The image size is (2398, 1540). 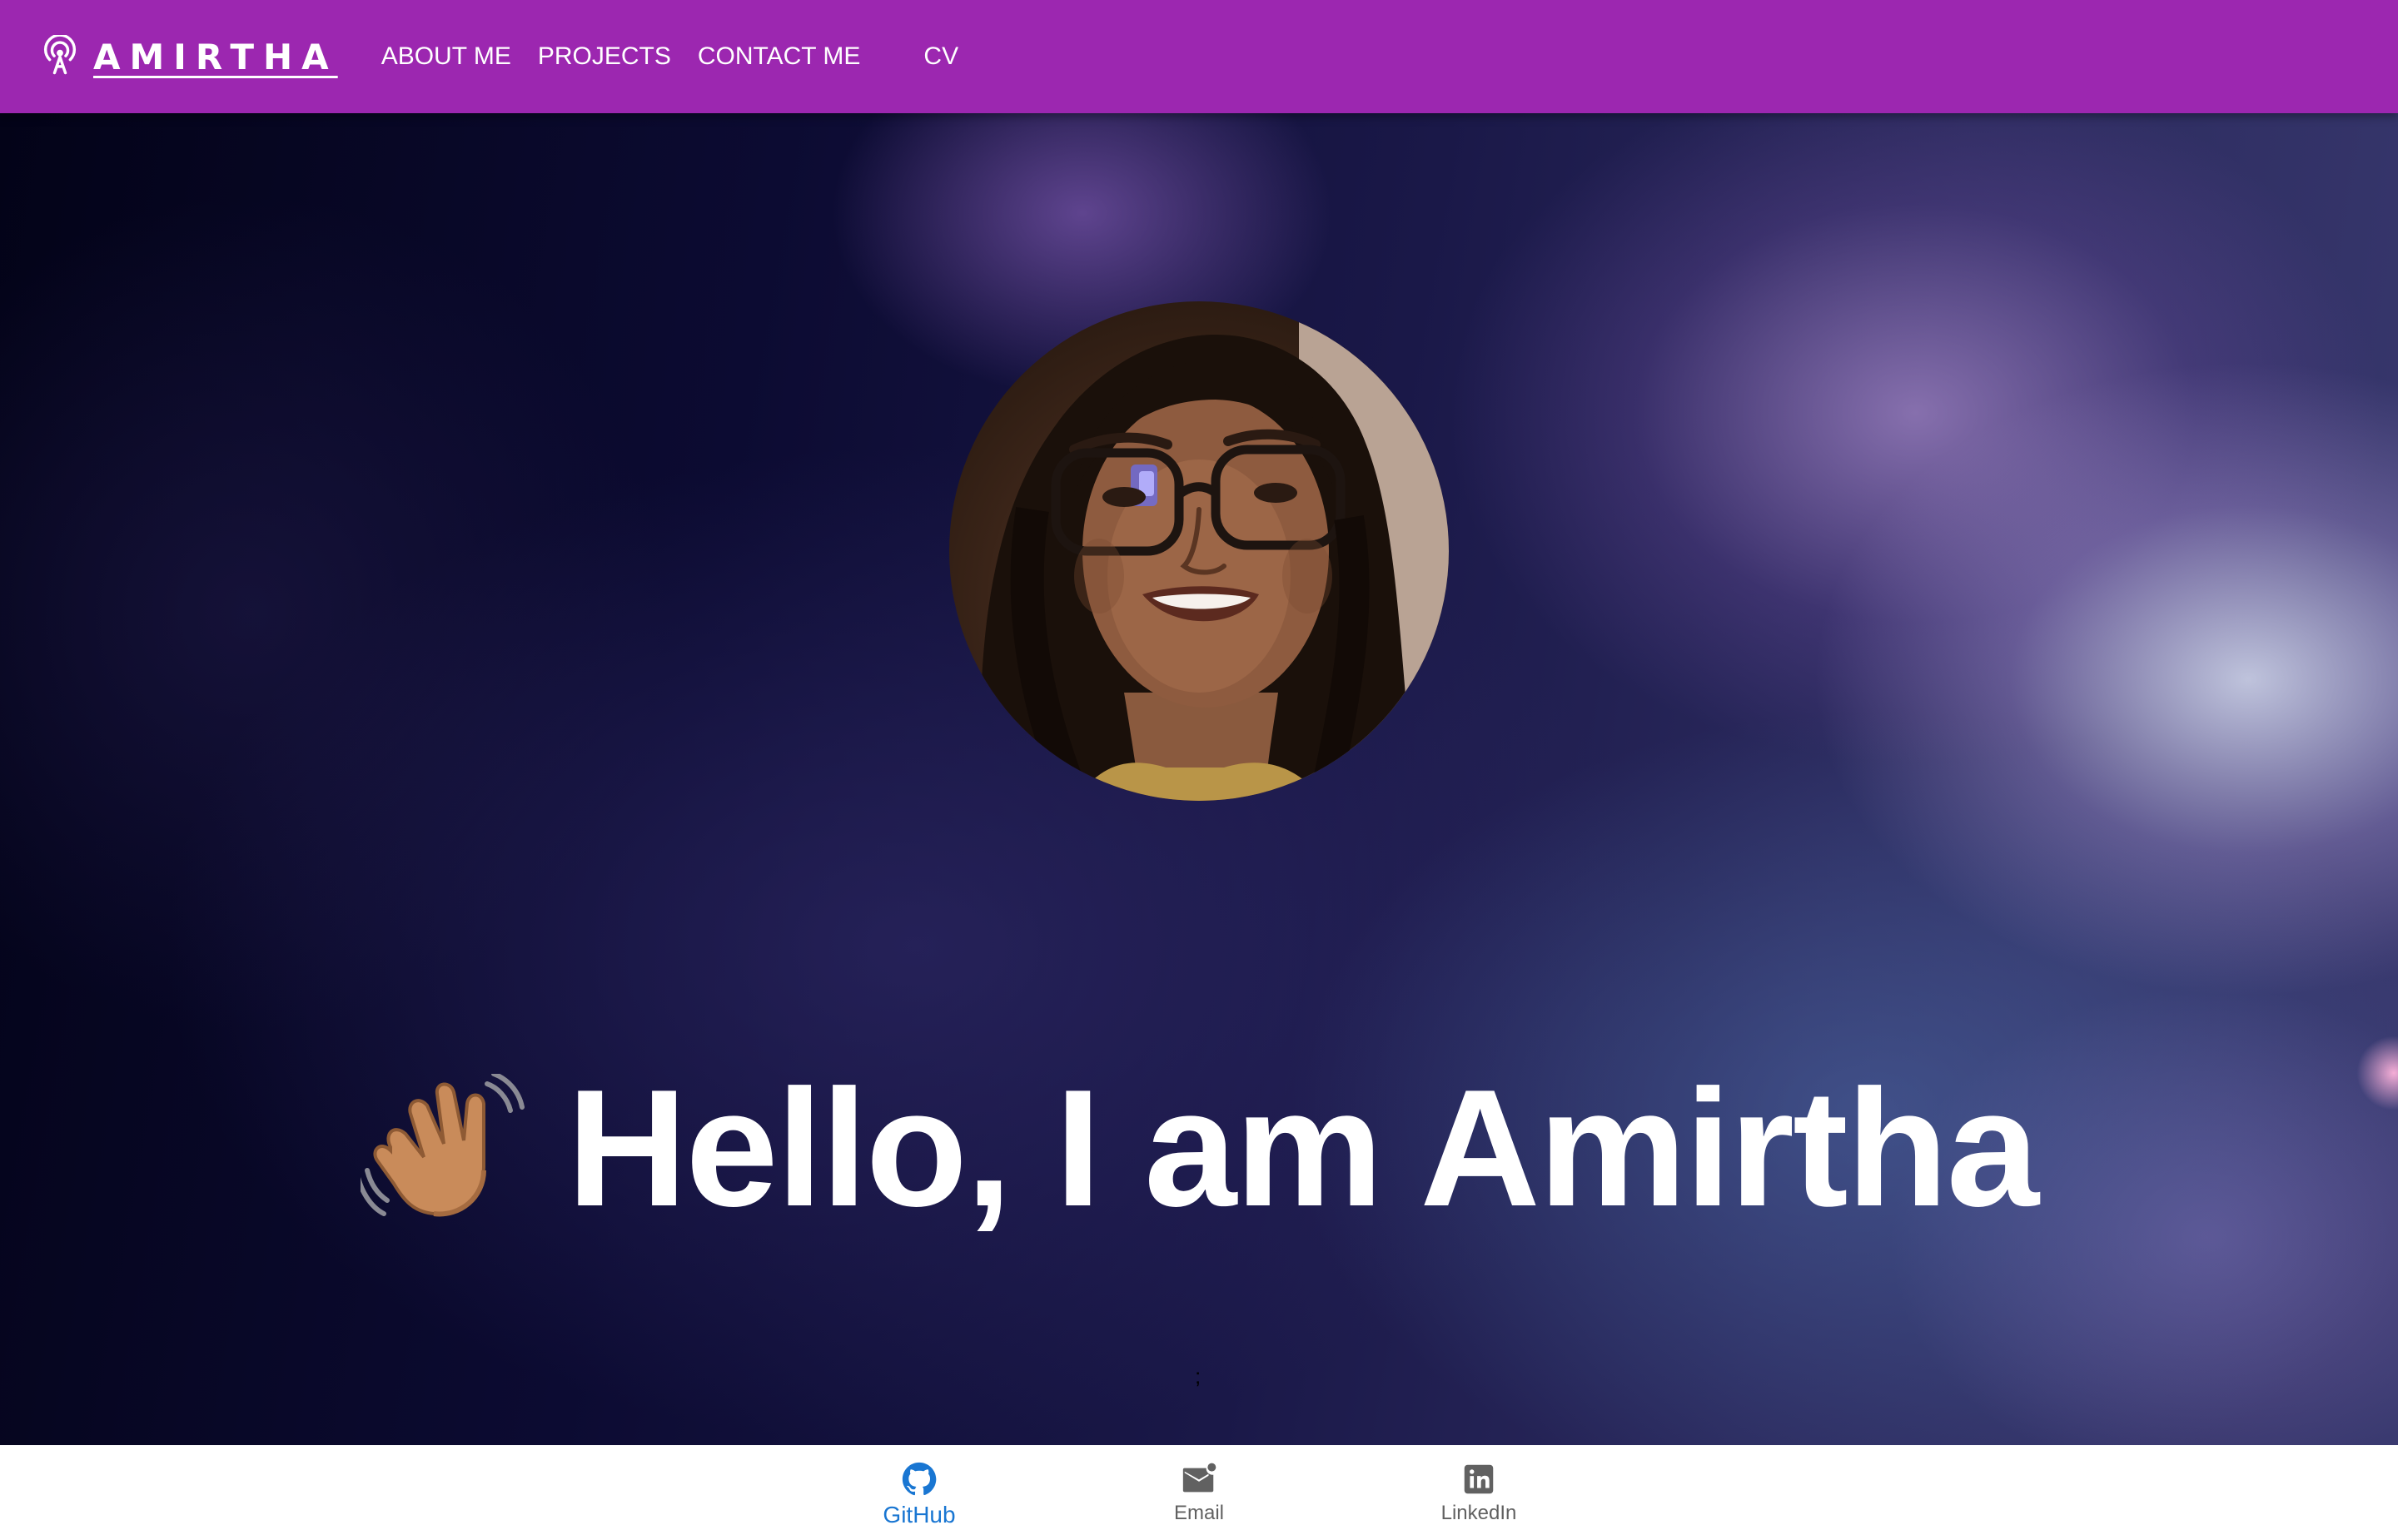 What do you see at coordinates (604, 57) in the screenshot?
I see `nav-projects: PROJECTS` at bounding box center [604, 57].